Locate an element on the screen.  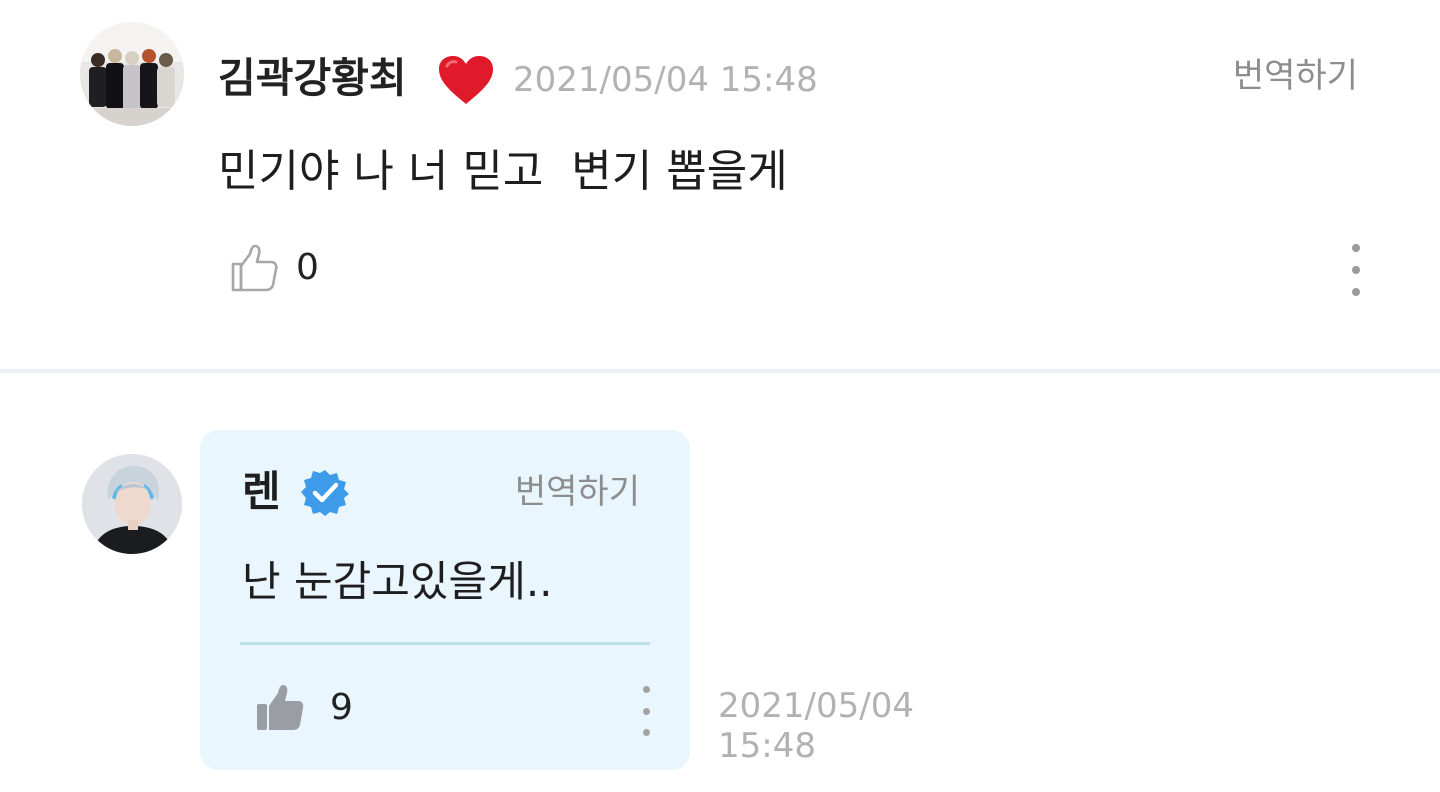
comment-text: 민기야 나 너 믿고 변기 뽑을게 is located at coordinates (503, 171).